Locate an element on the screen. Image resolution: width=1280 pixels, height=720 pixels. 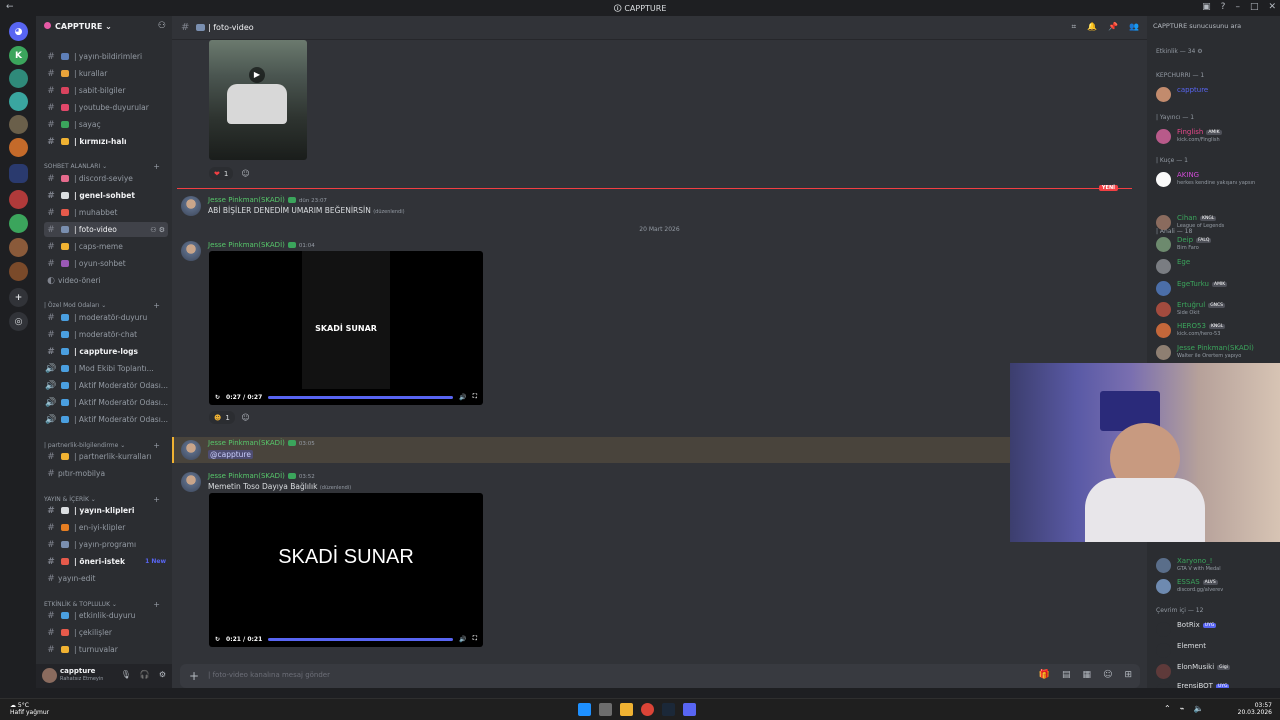
volume-tray-icon: 🔈 is located at coordinates (1199, 708).